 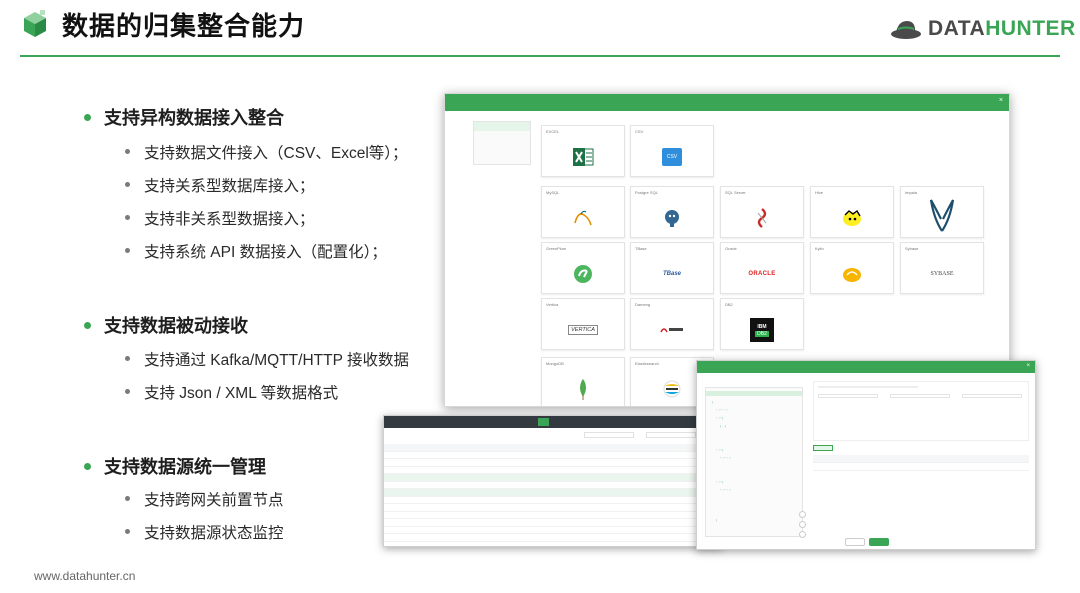 What do you see at coordinates (942, 212) in the screenshot?
I see `tile-impala: Impala` at bounding box center [942, 212].